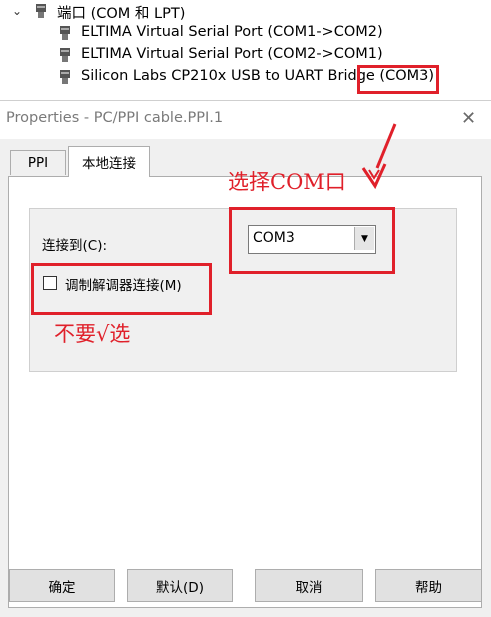  I want to click on annotation-select-com: 选择COM口, so click(287, 182).